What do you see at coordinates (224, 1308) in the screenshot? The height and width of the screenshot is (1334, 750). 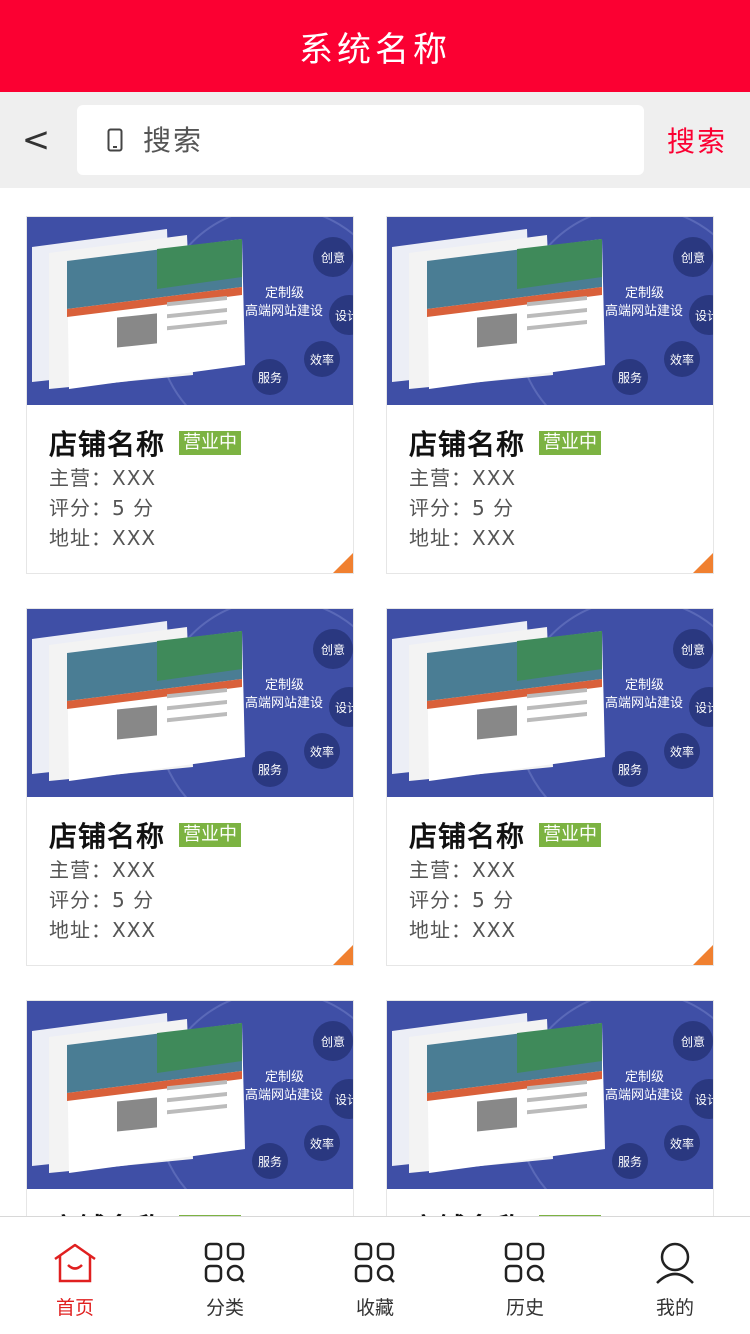 I see `tab-label: 分类` at bounding box center [224, 1308].